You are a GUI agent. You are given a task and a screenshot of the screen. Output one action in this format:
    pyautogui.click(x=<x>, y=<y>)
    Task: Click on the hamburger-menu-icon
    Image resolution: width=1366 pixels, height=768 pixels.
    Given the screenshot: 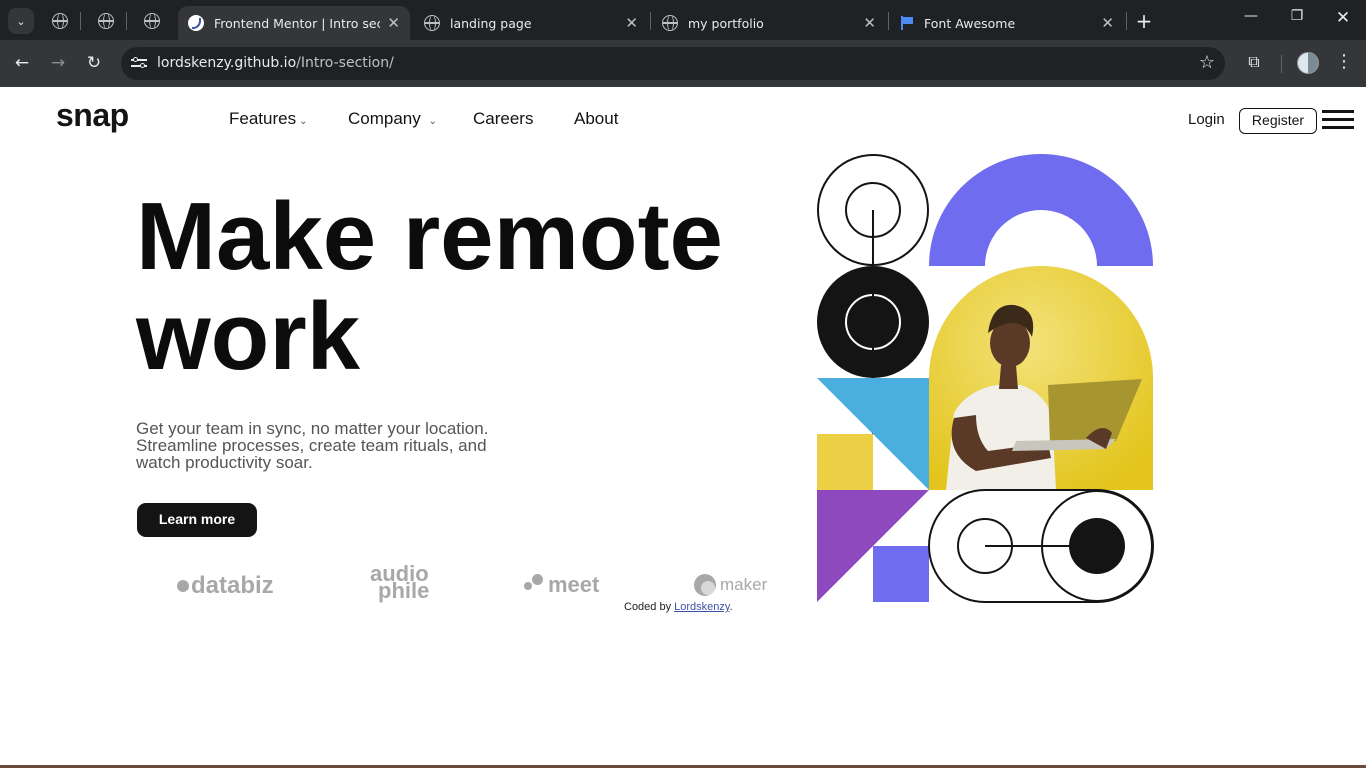 What is the action you would take?
    pyautogui.click(x=1338, y=120)
    